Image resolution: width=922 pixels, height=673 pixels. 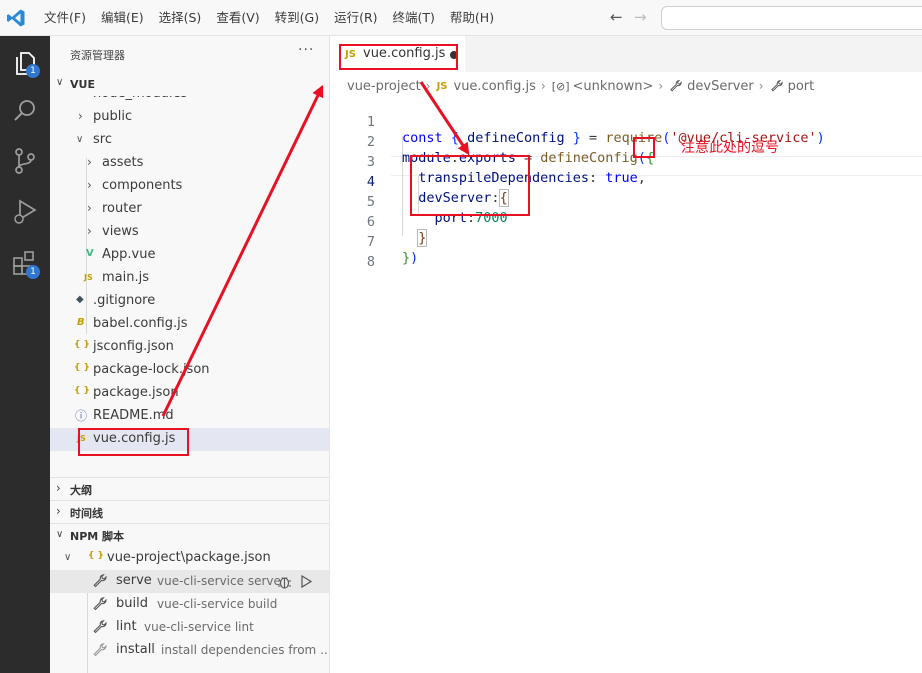 I want to click on tree-item-public: › public, so click(x=189, y=117).